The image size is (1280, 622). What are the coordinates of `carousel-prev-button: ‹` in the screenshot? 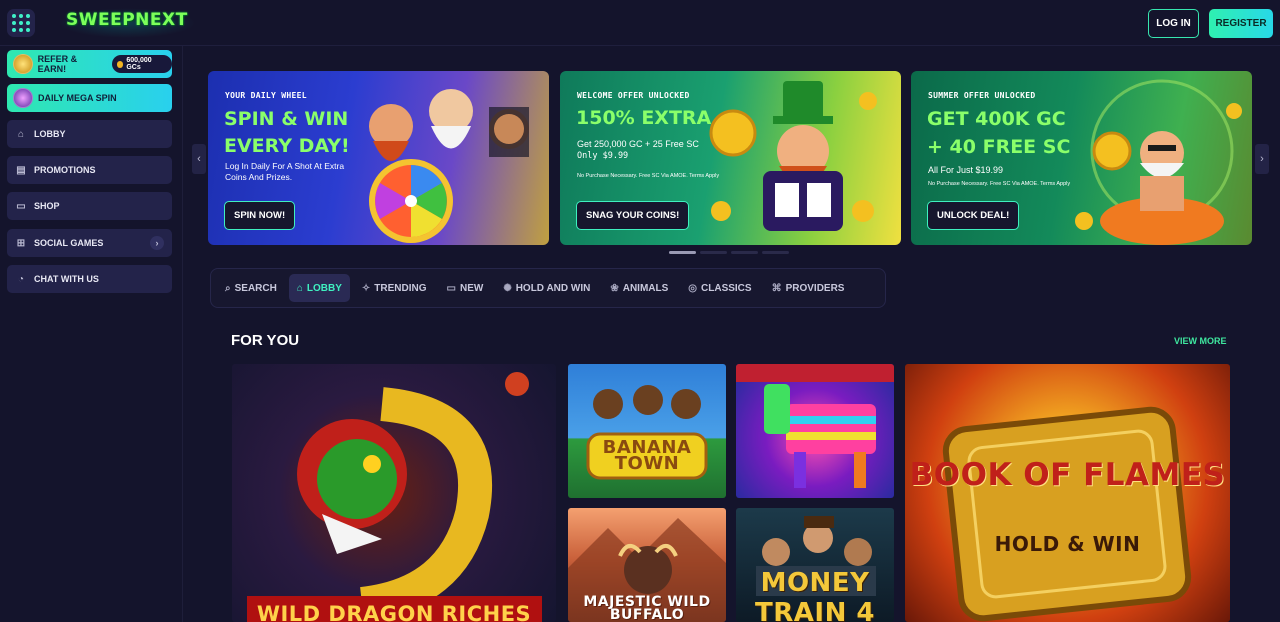 It's located at (199, 159).